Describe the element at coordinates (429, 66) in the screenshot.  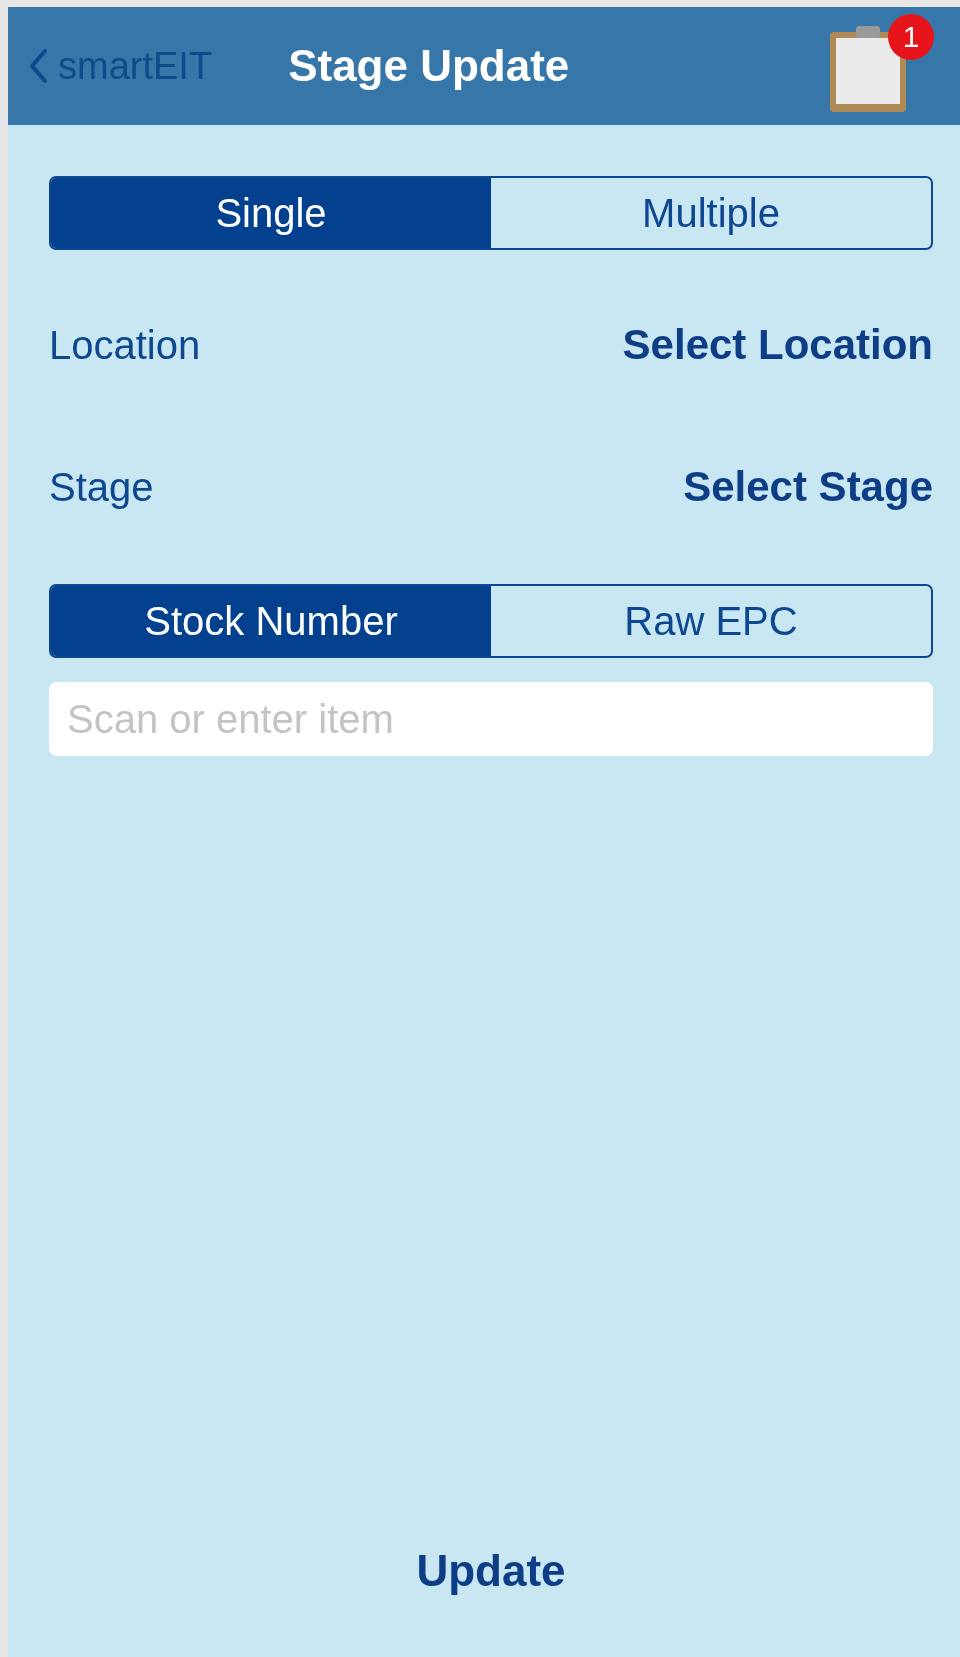
I see `screen-title: Stage Update` at that location.